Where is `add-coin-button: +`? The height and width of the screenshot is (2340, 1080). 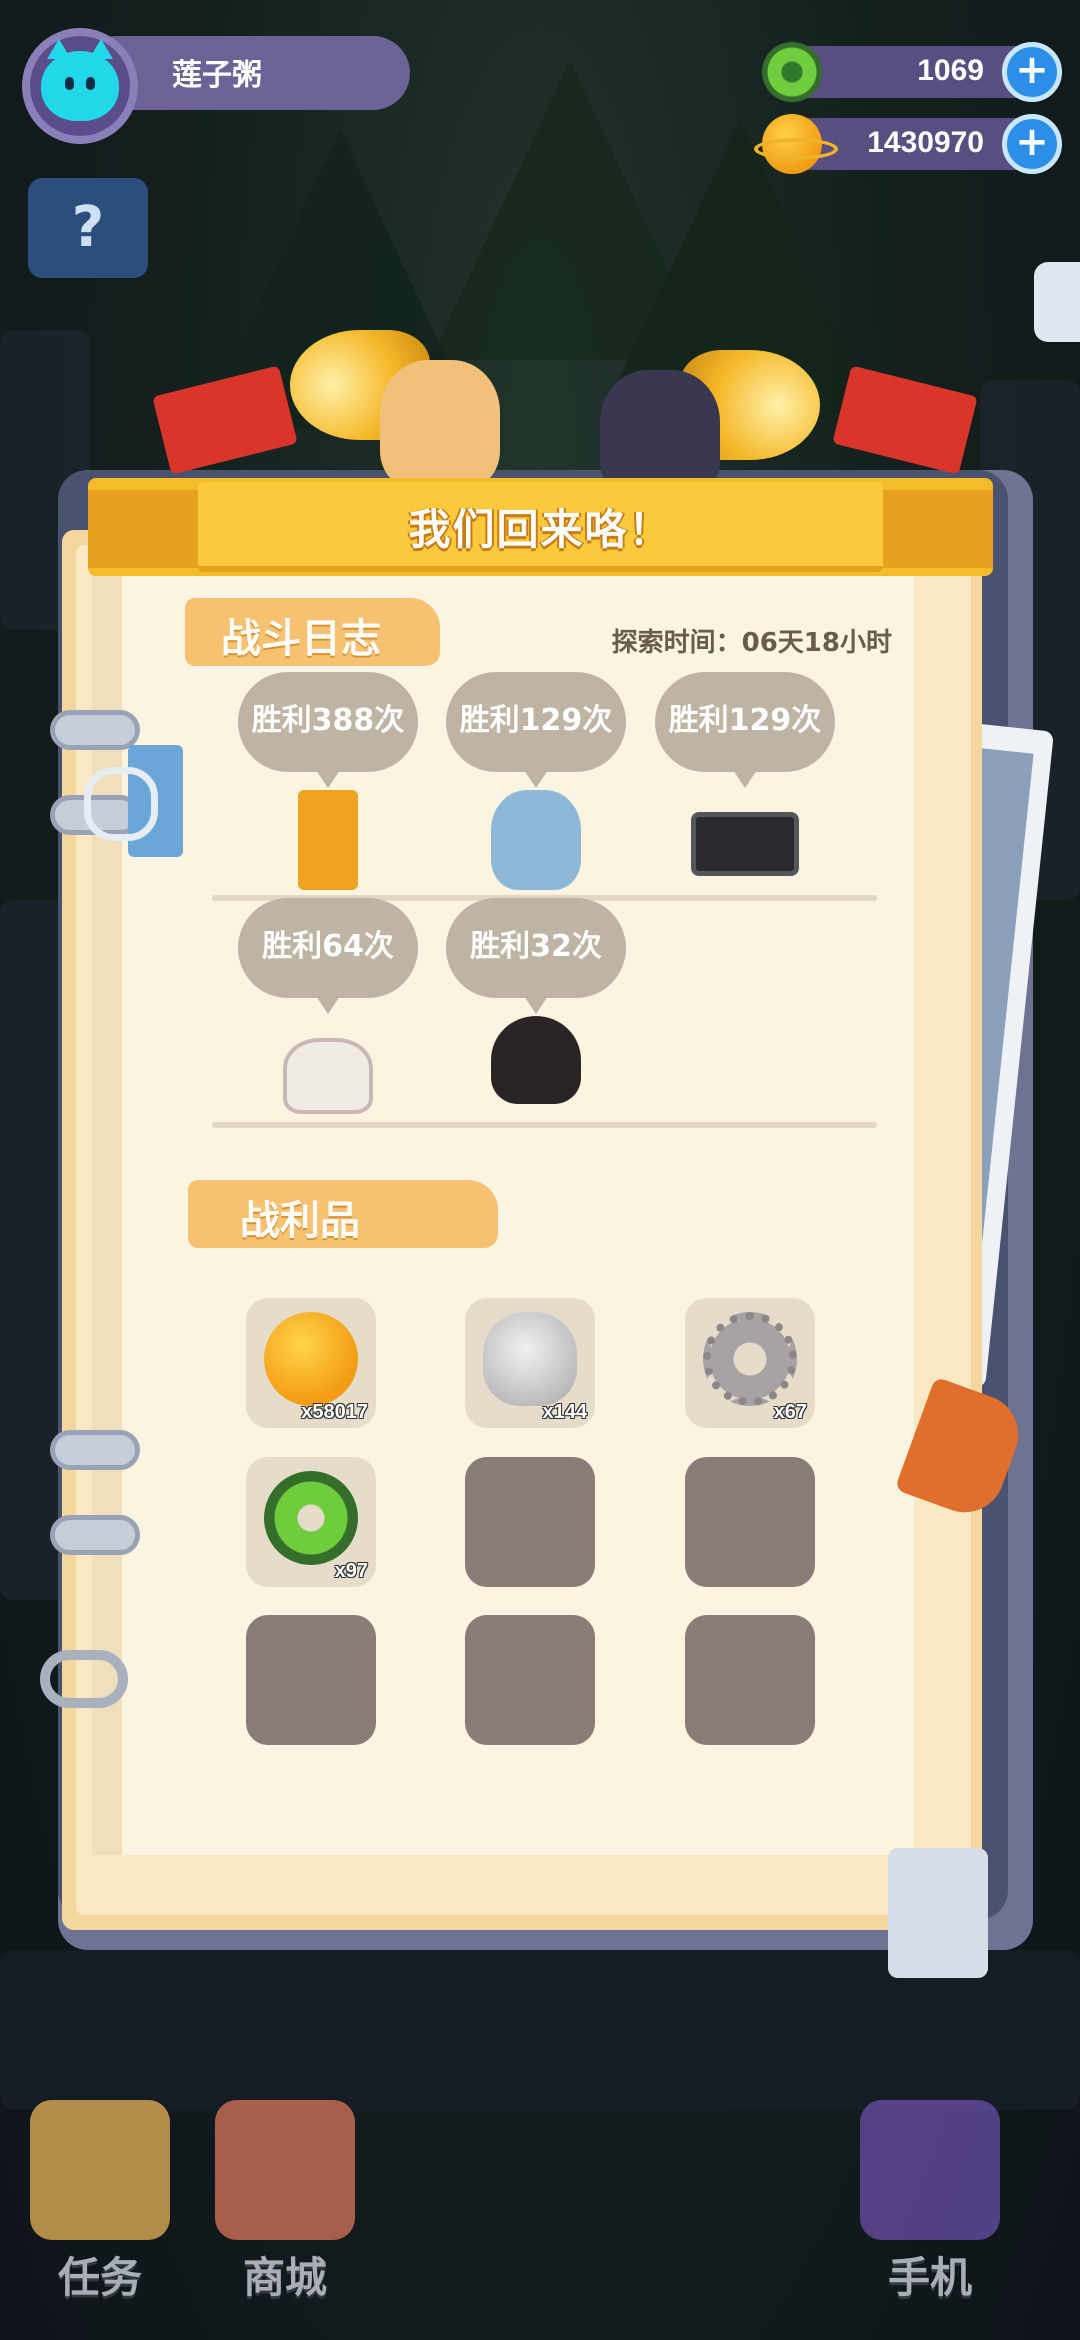
add-coin-button: + is located at coordinates (1032, 144).